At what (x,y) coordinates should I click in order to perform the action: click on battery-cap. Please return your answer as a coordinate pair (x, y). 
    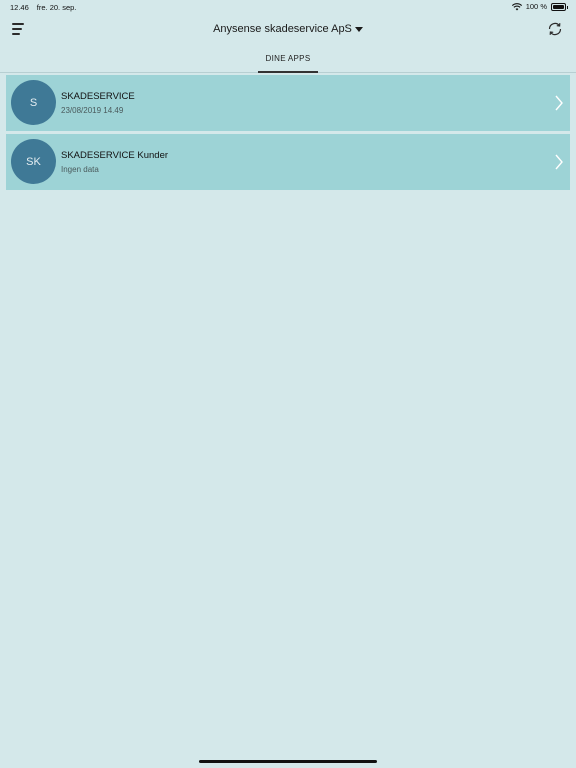
    Looking at the image, I should click on (567, 7).